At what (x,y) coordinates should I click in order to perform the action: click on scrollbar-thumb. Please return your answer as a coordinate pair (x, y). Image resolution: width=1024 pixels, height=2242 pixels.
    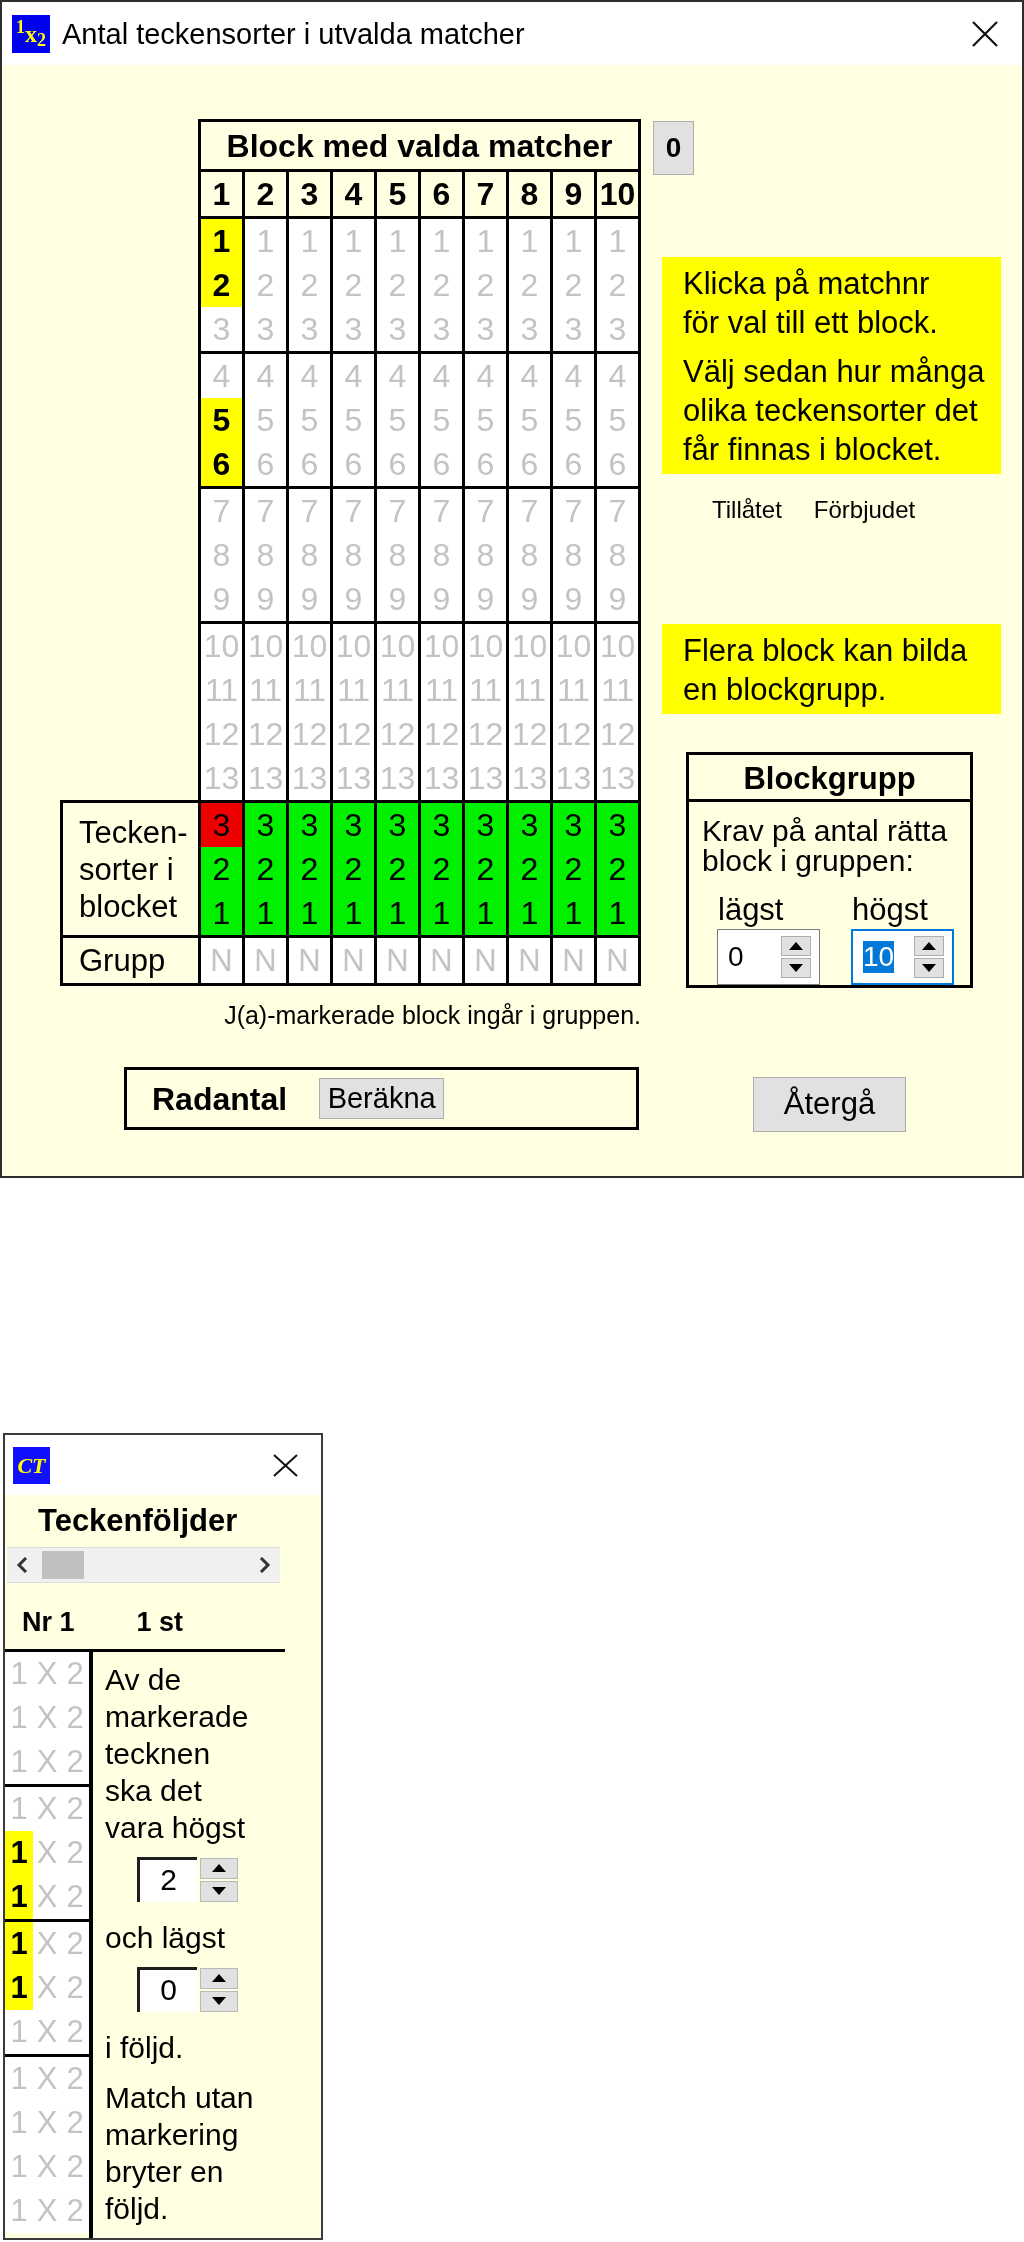
    Looking at the image, I should click on (63, 1565).